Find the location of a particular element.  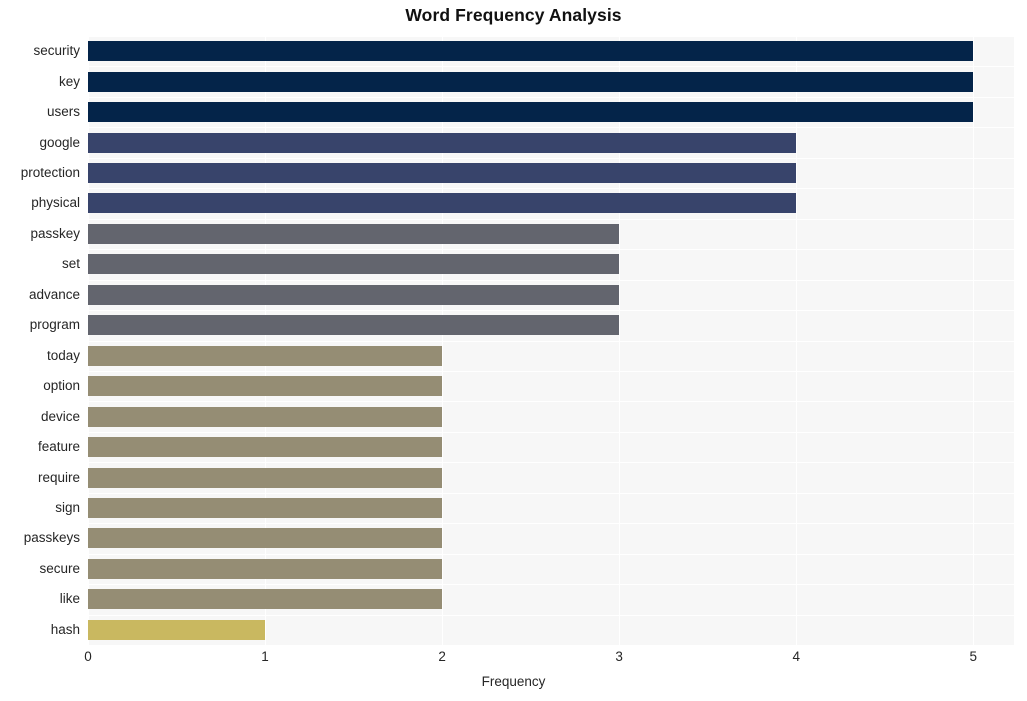

y-axis-tick-label: advance is located at coordinates (54, 294).